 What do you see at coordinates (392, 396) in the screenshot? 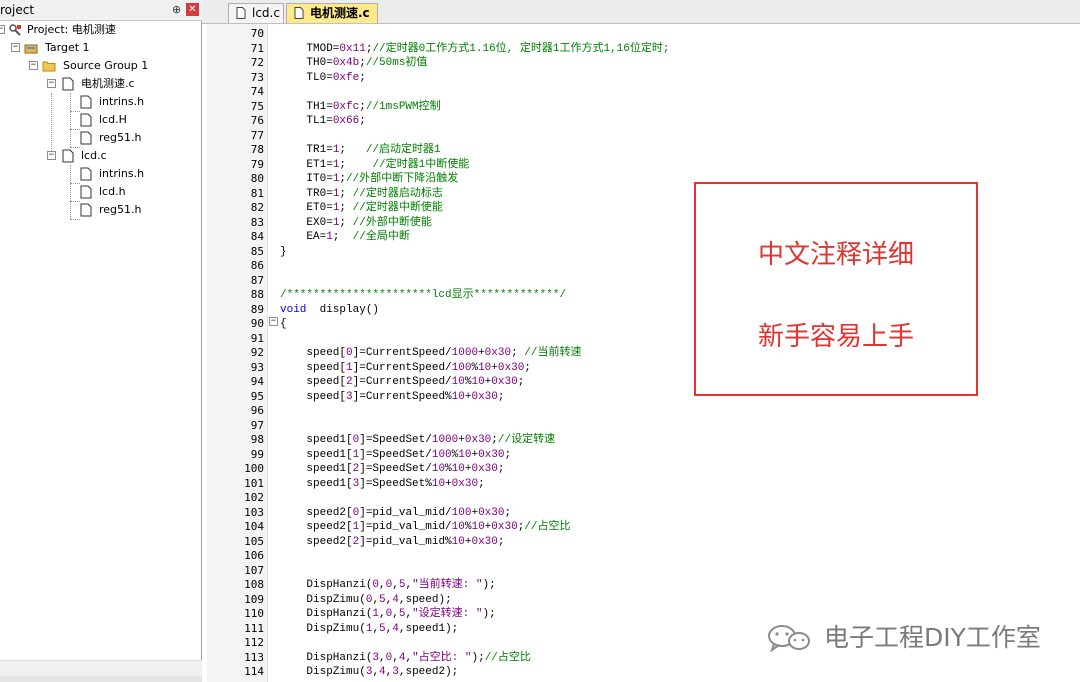
I see `code-text: speed[3]=CurrentSpeed%10+0x30;` at bounding box center [392, 396].